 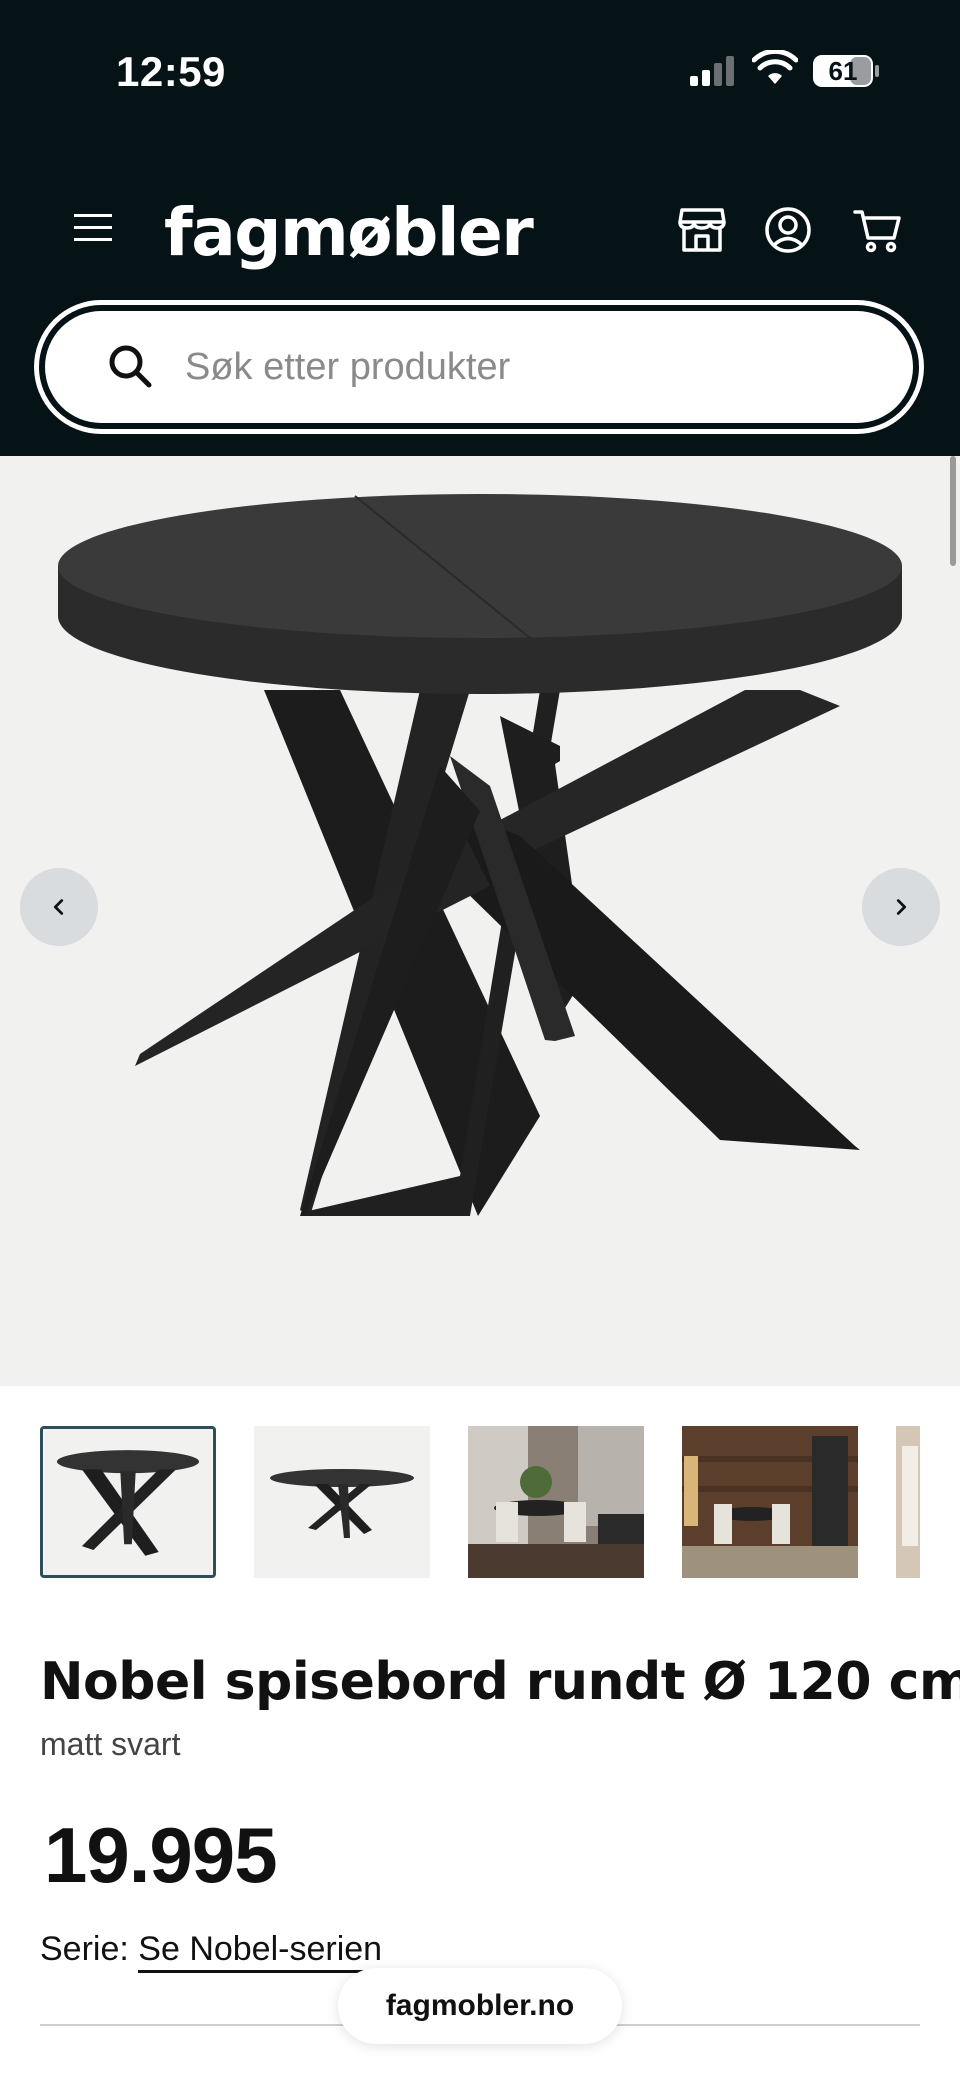 I want to click on thumbnail-image-cabin-dining, so click(x=770, y=1502).